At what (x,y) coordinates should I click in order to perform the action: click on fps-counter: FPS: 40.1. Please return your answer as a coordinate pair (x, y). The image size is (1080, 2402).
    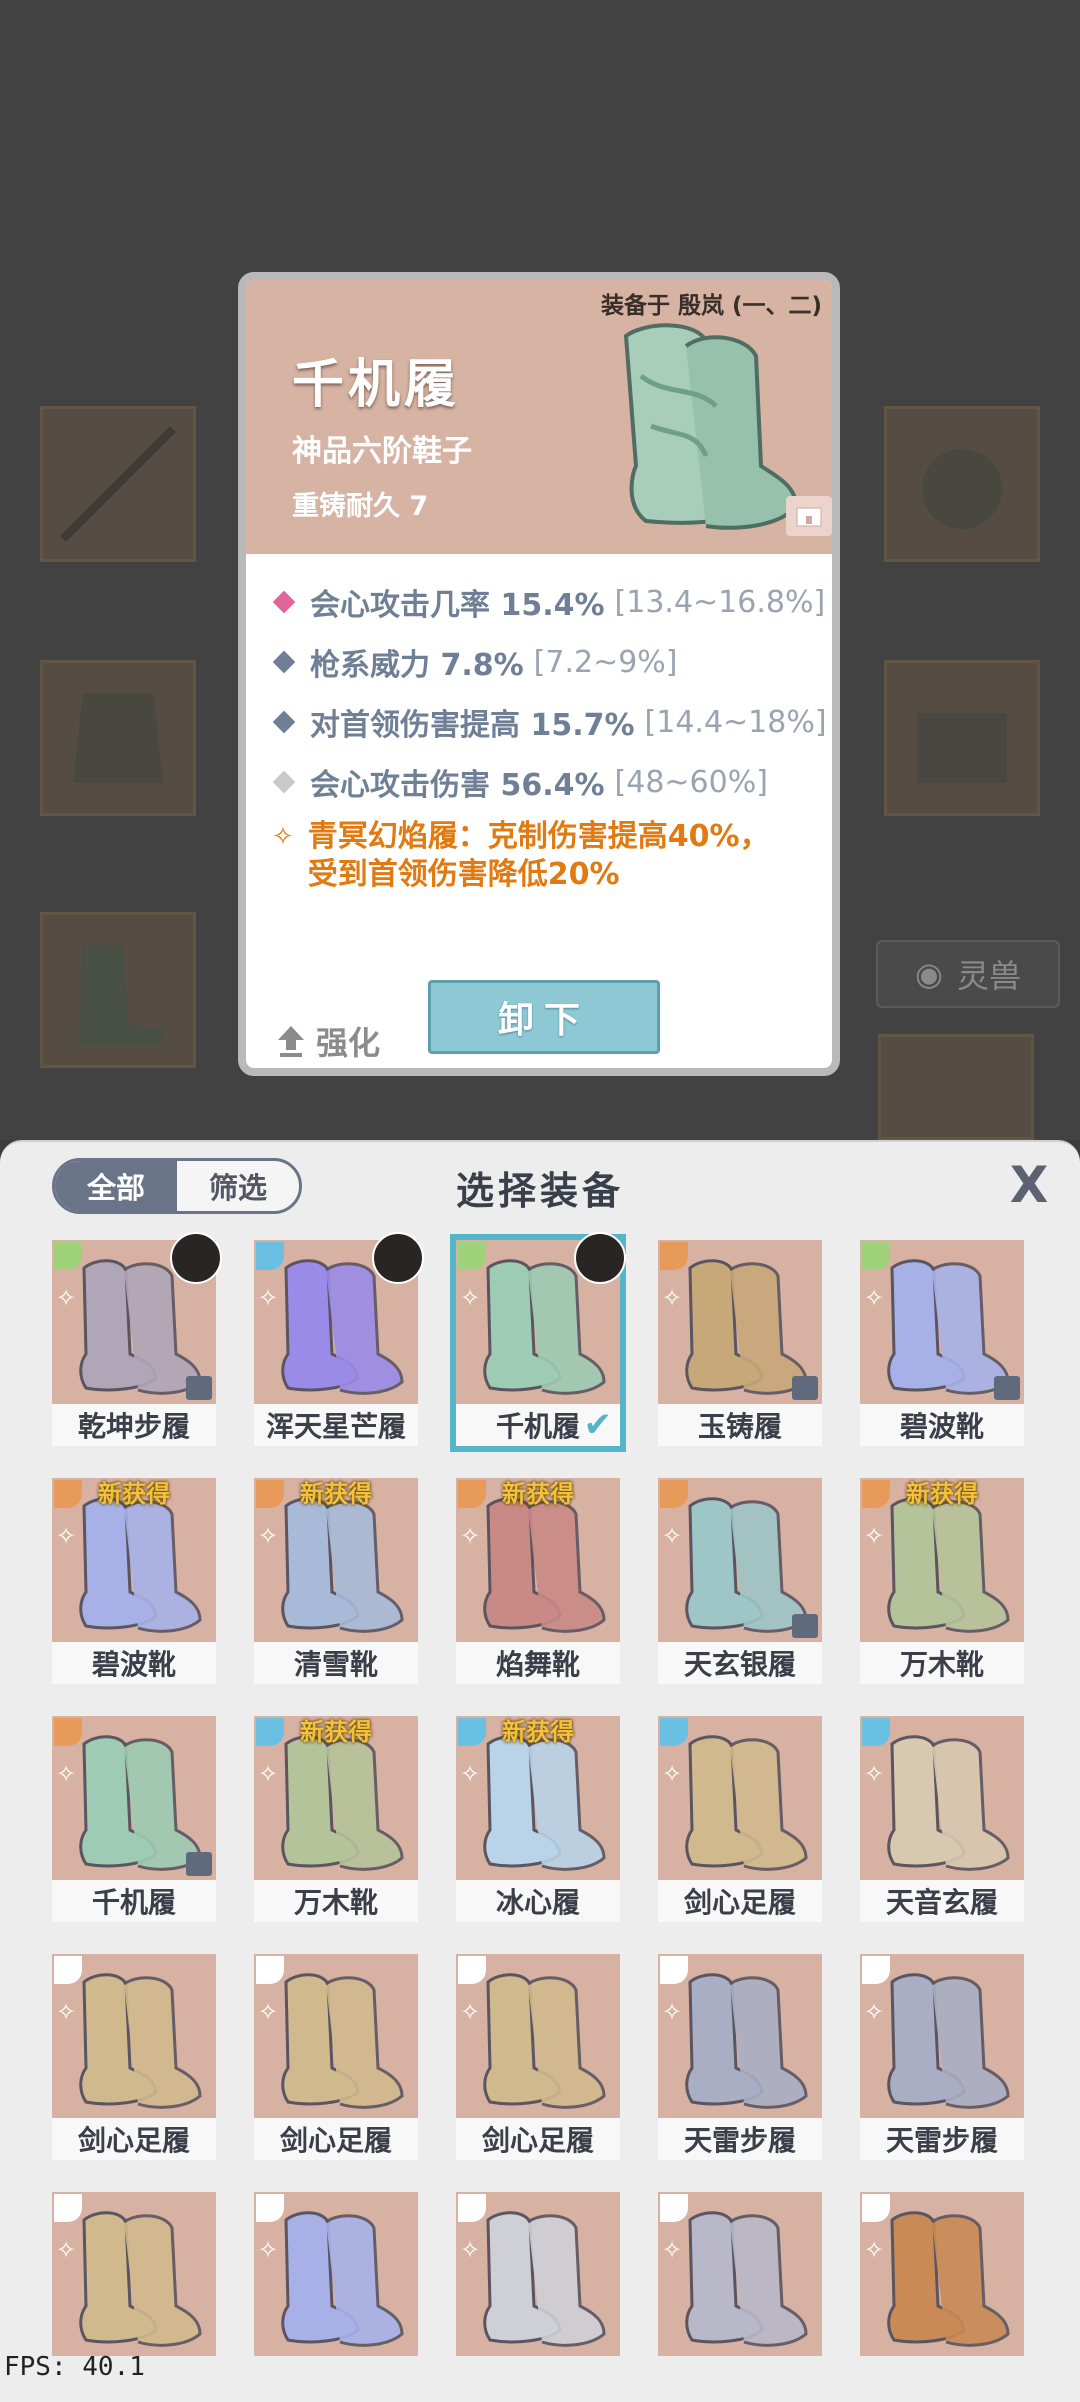
    Looking at the image, I should click on (74, 2367).